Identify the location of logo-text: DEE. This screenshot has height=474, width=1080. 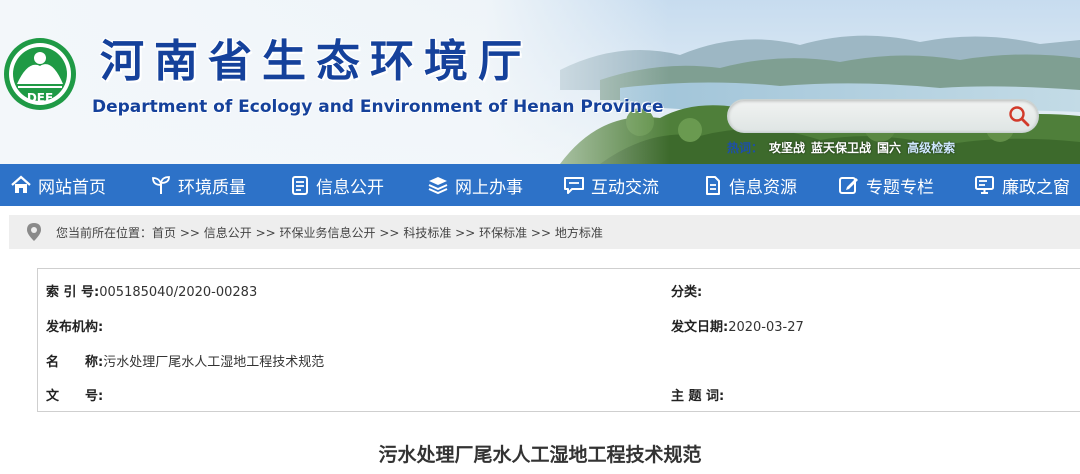
(40, 98).